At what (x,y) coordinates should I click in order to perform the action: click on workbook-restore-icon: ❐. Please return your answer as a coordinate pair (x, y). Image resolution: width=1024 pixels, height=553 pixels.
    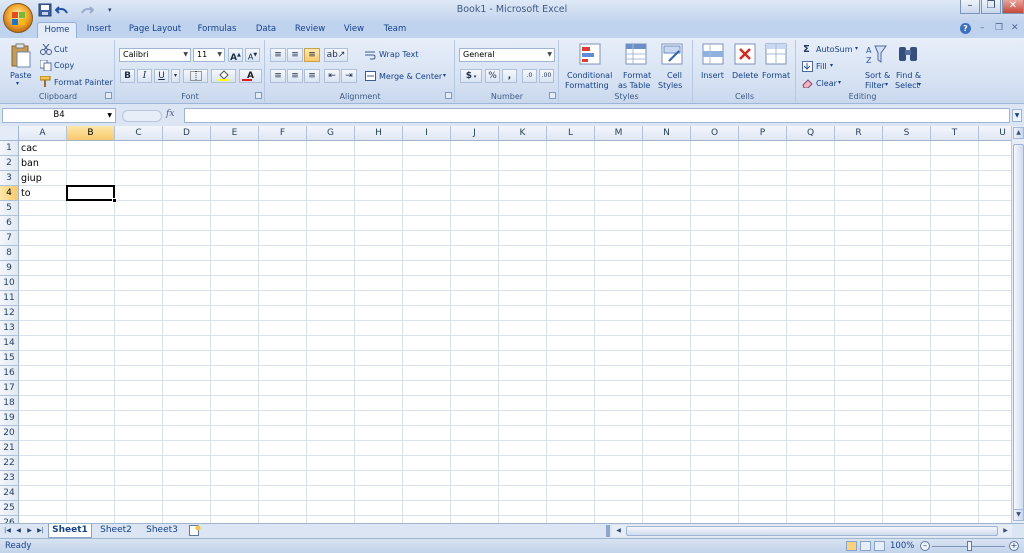
    Looking at the image, I should click on (999, 28).